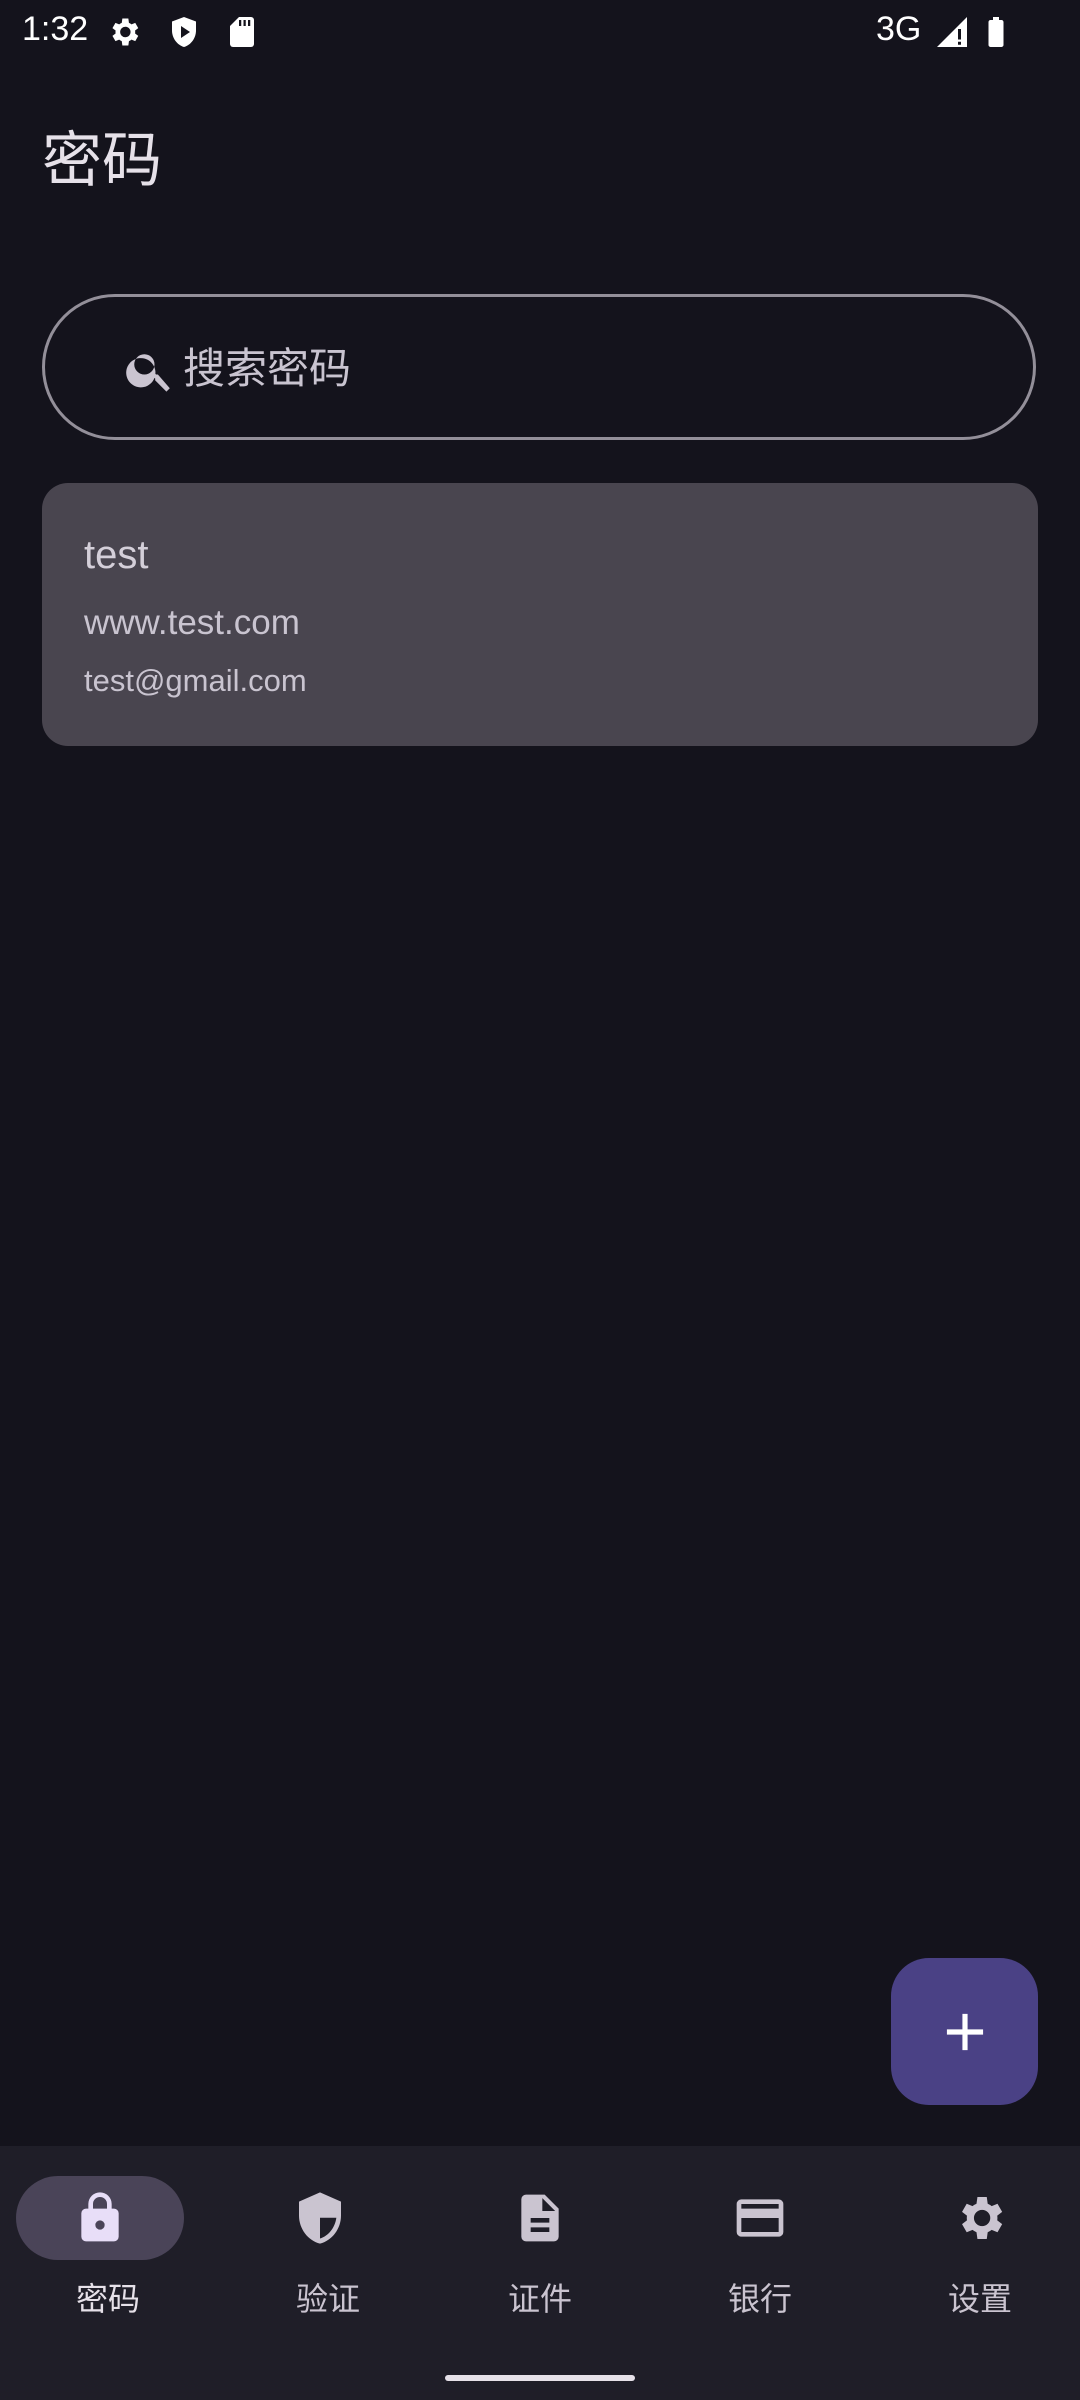 This screenshot has height=2400, width=1080. What do you see at coordinates (539, 2299) in the screenshot?
I see `nav-label-documents: 证件` at bounding box center [539, 2299].